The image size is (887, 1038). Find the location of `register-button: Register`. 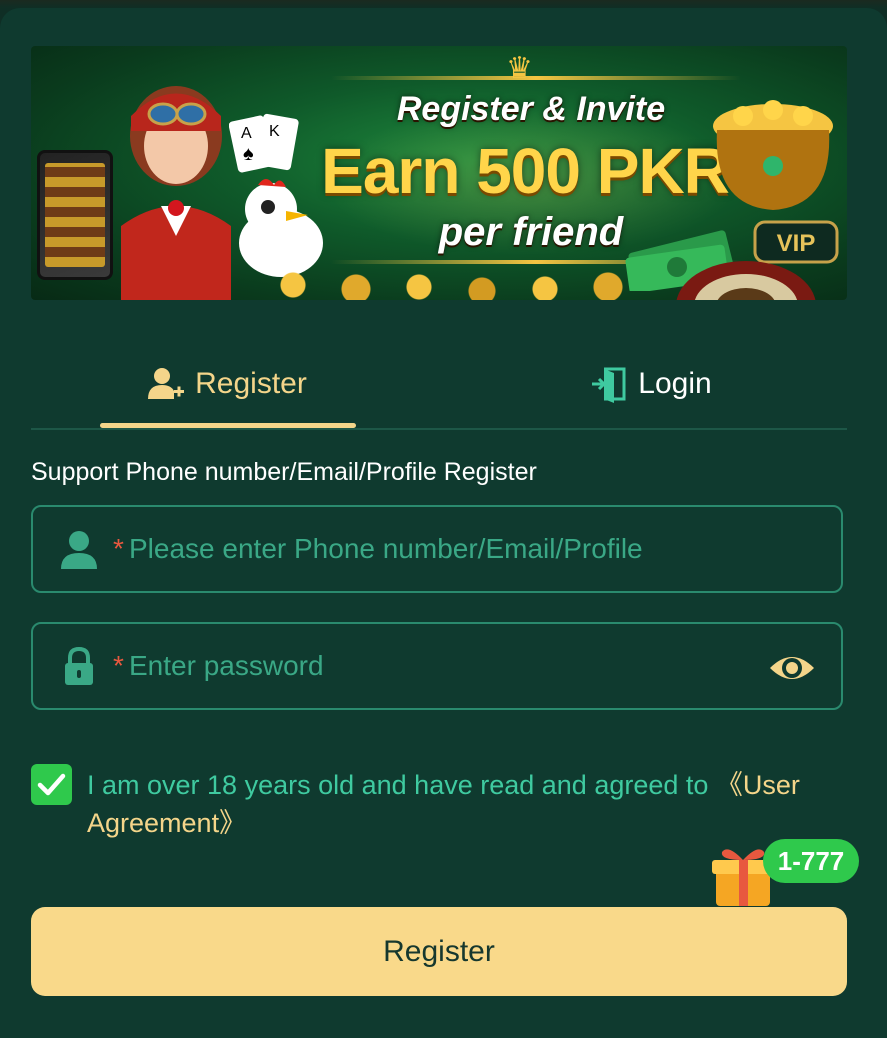

register-button: Register is located at coordinates (439, 951).